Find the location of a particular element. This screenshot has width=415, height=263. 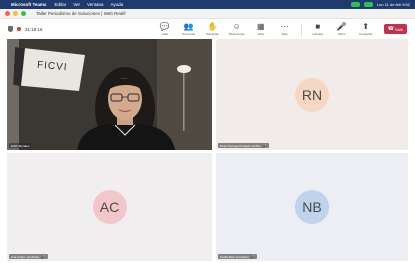

share-button: ⬆ Compartir is located at coordinates (366, 29).